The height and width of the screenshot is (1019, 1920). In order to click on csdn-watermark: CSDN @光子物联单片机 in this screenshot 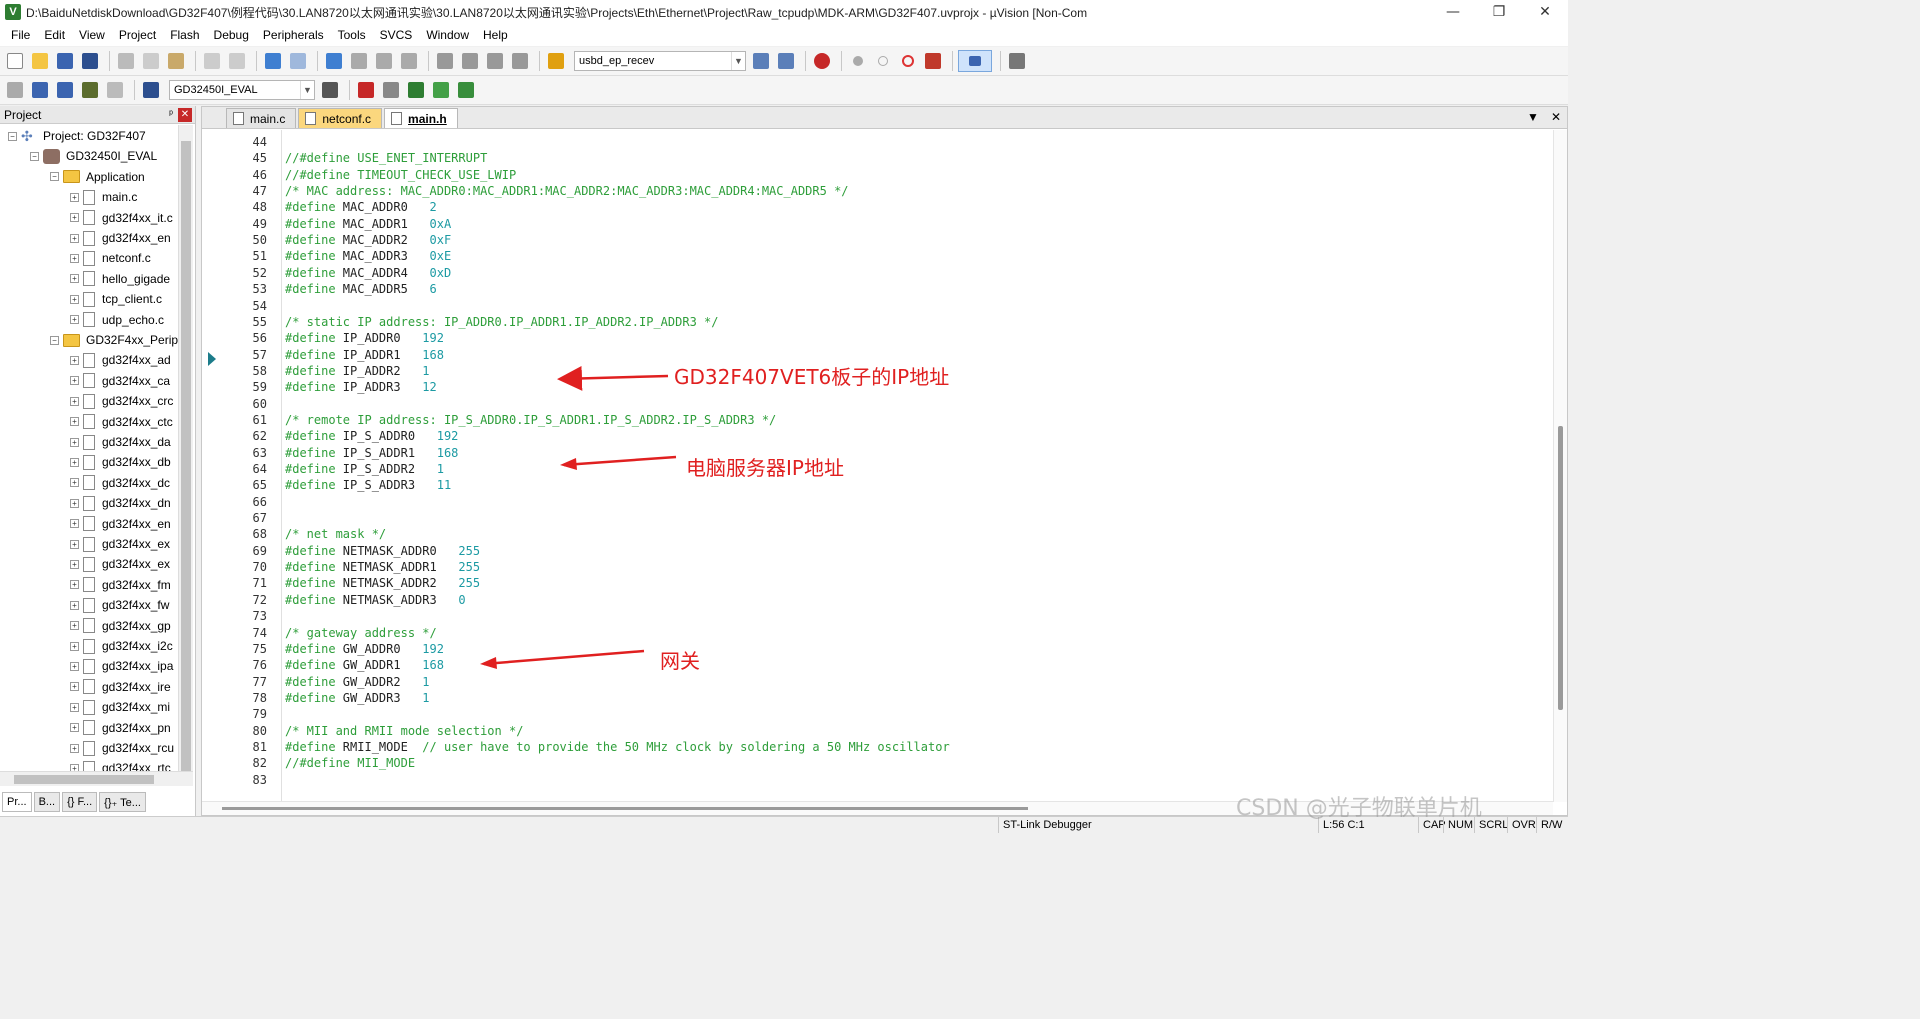, I will do `click(1359, 808)`.